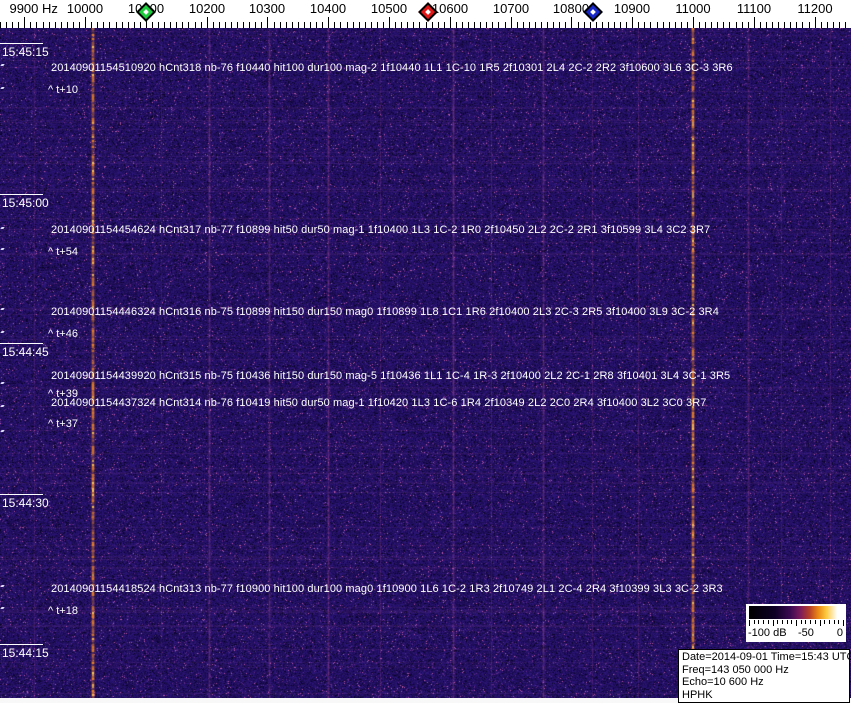 This screenshot has width=851, height=703. I want to click on db-label-min: -100 dB, so click(767, 633).